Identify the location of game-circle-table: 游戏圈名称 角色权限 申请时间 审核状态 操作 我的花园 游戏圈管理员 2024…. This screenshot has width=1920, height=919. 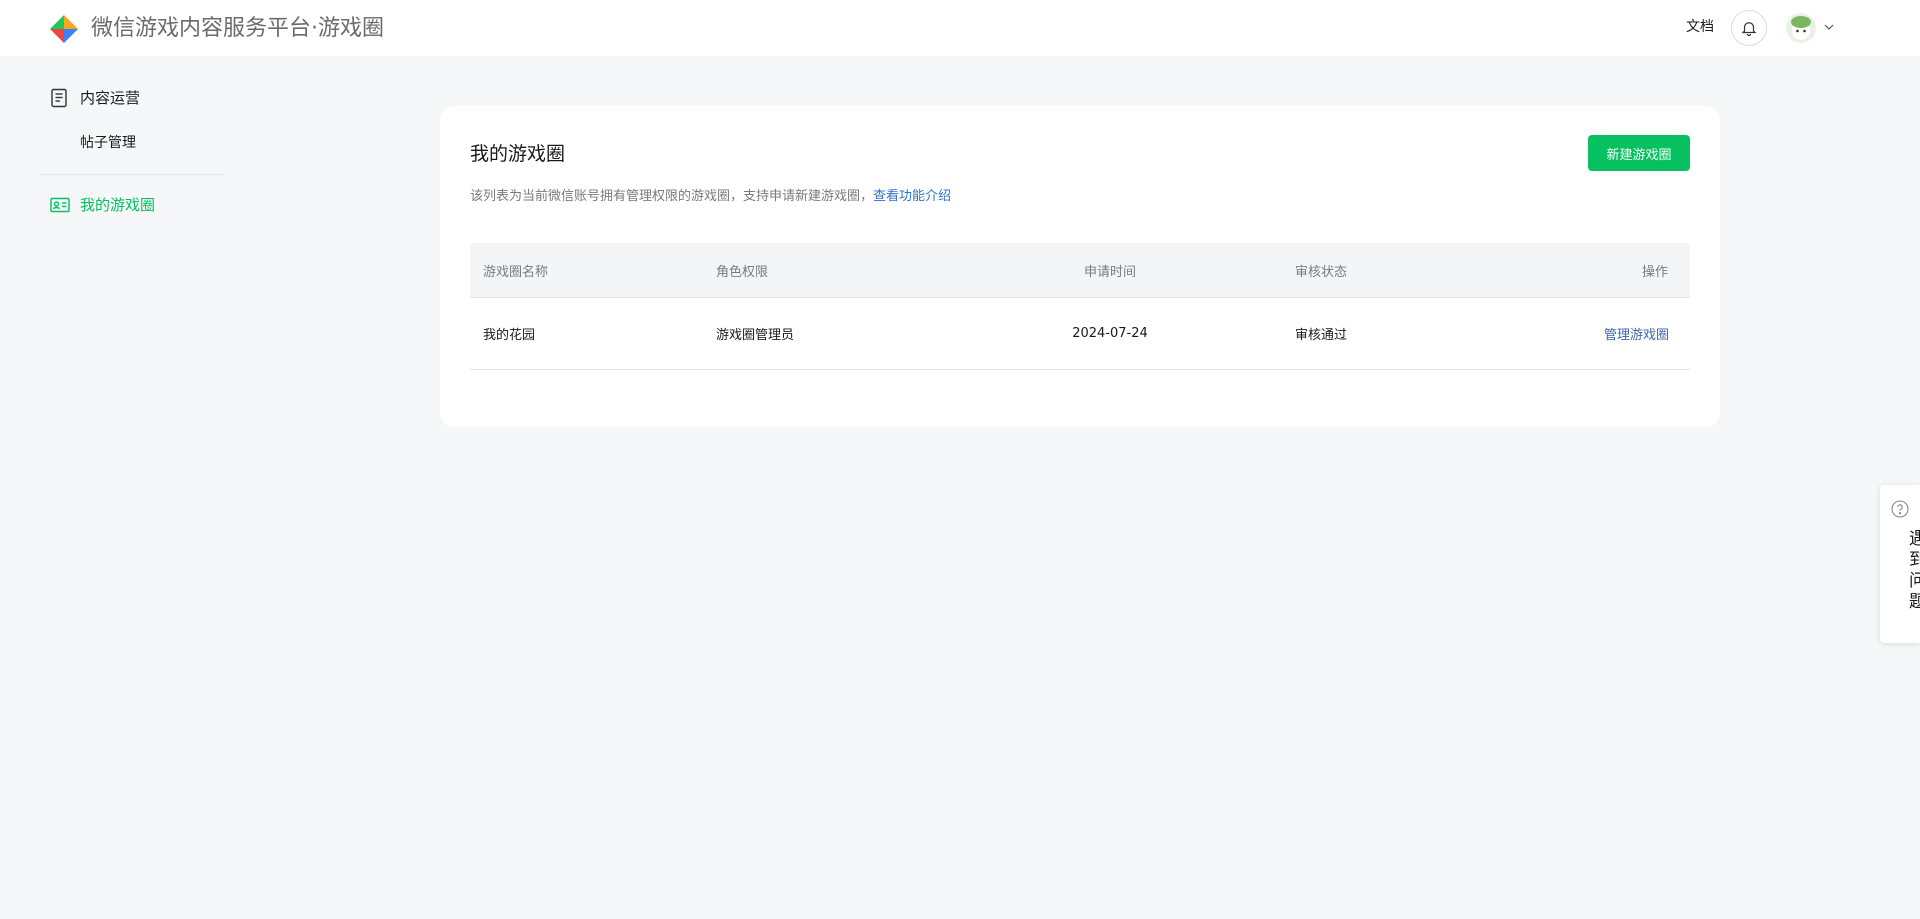
(1080, 306).